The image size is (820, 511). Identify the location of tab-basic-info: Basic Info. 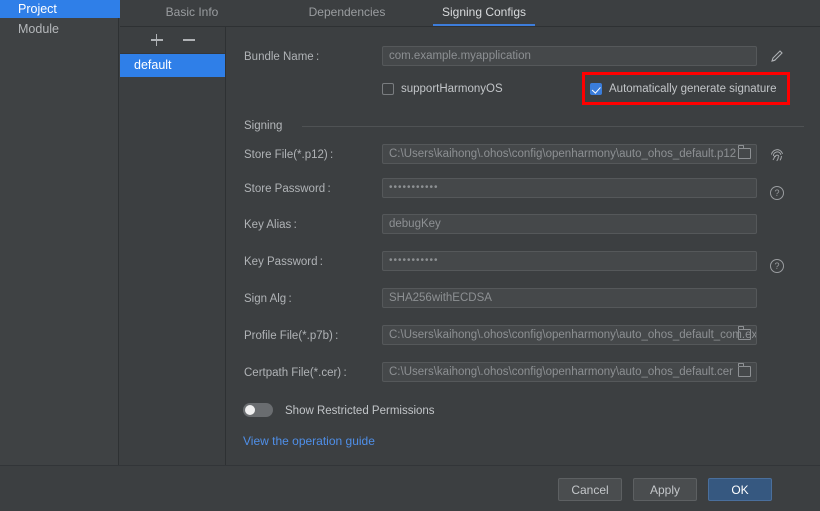
(192, 13).